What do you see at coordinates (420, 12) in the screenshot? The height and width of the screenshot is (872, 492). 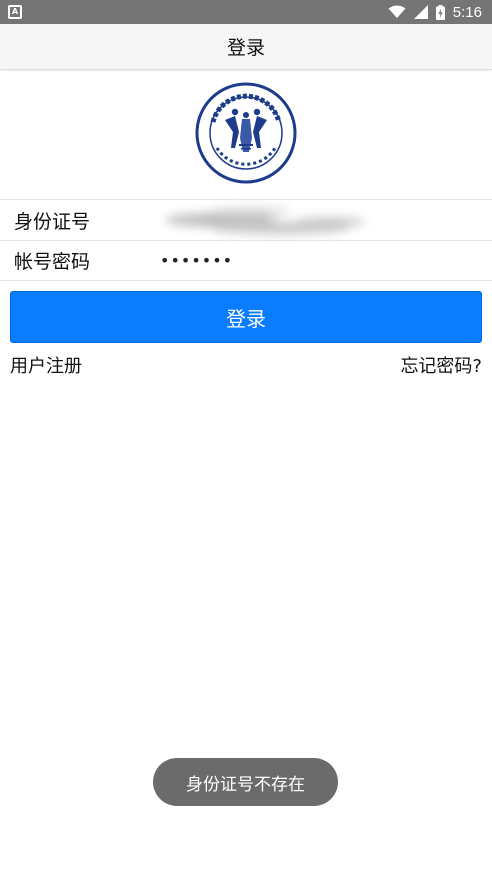 I see `signal-icon` at bounding box center [420, 12].